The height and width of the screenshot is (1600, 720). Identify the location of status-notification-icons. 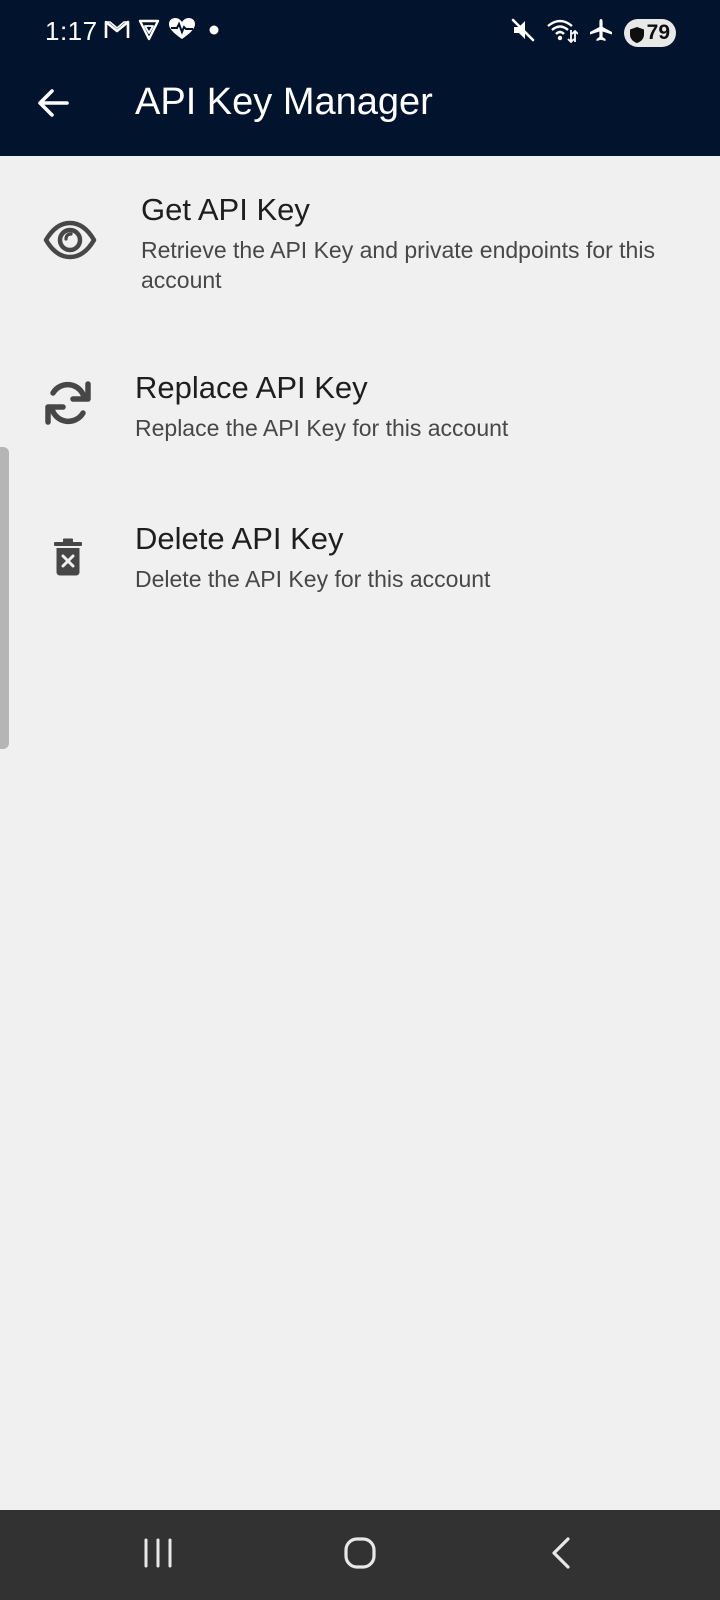
(164, 31).